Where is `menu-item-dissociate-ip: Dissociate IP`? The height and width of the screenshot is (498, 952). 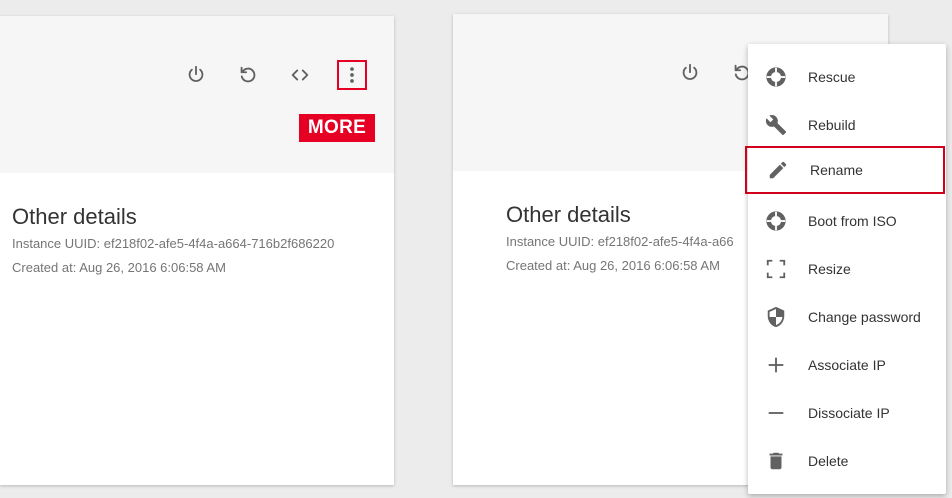
menu-item-dissociate-ip: Dissociate IP is located at coordinates (847, 413).